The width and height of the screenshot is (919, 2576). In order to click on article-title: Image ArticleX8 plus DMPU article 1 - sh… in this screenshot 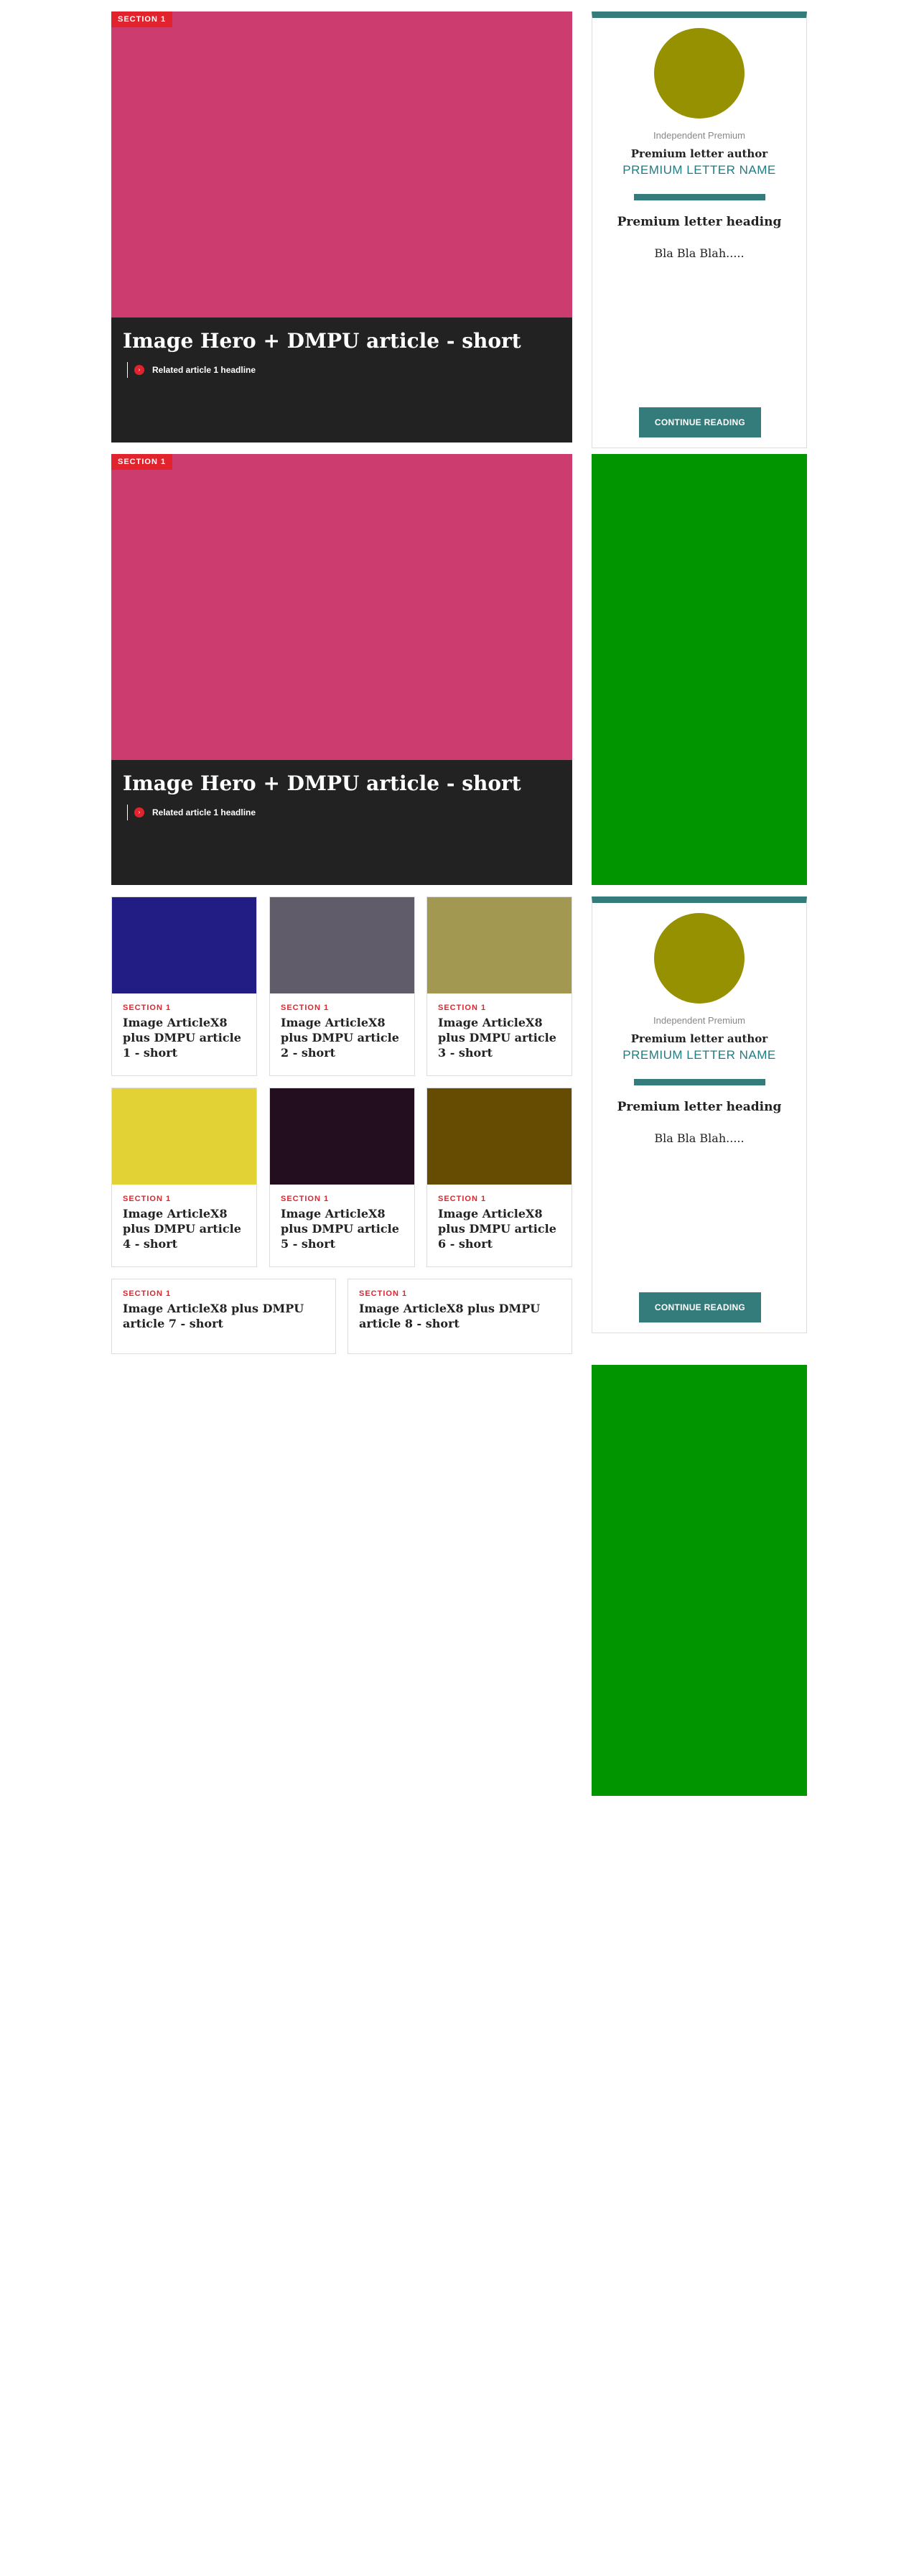, I will do `click(185, 1037)`.